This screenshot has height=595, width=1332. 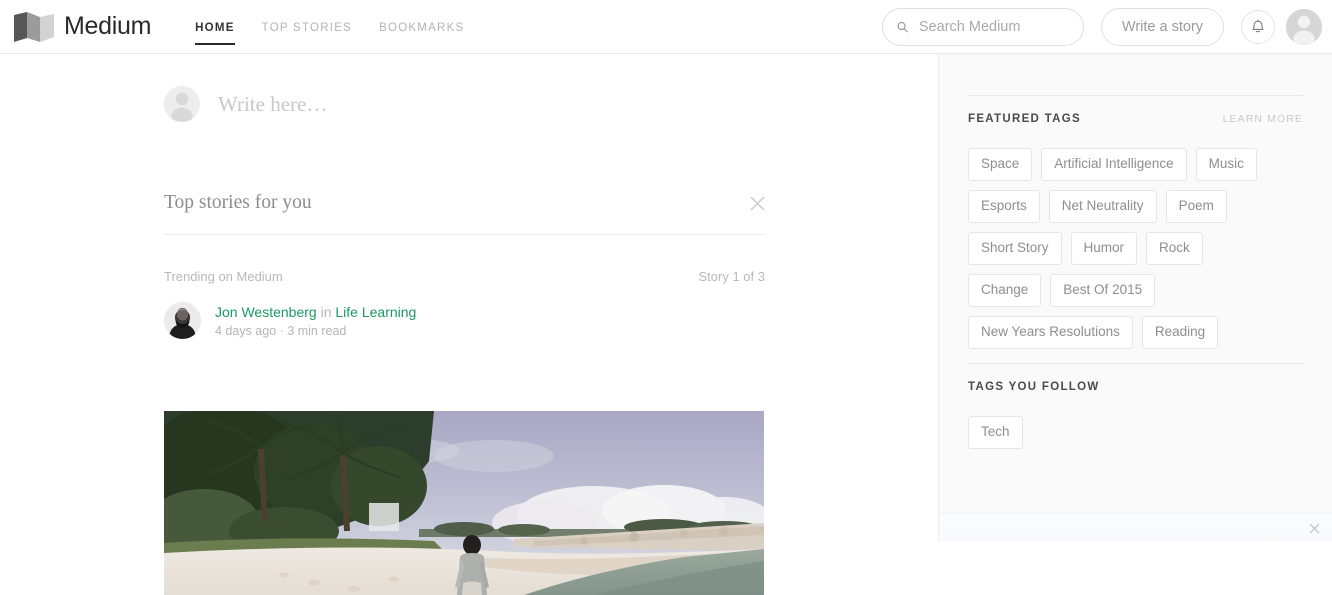 I want to click on notification-bell-icon, so click(x=1258, y=27).